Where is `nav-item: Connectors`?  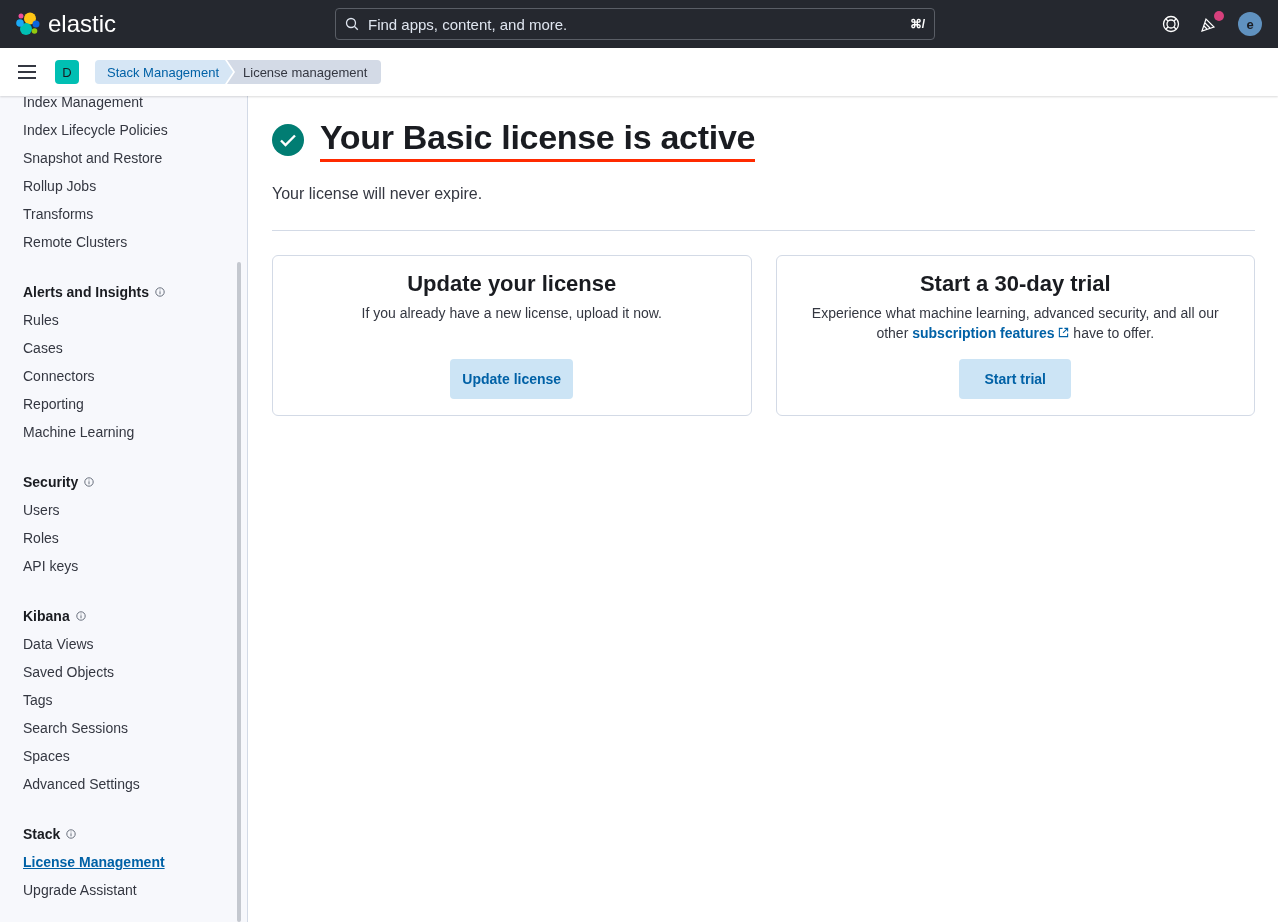
nav-item: Connectors is located at coordinates (135, 376).